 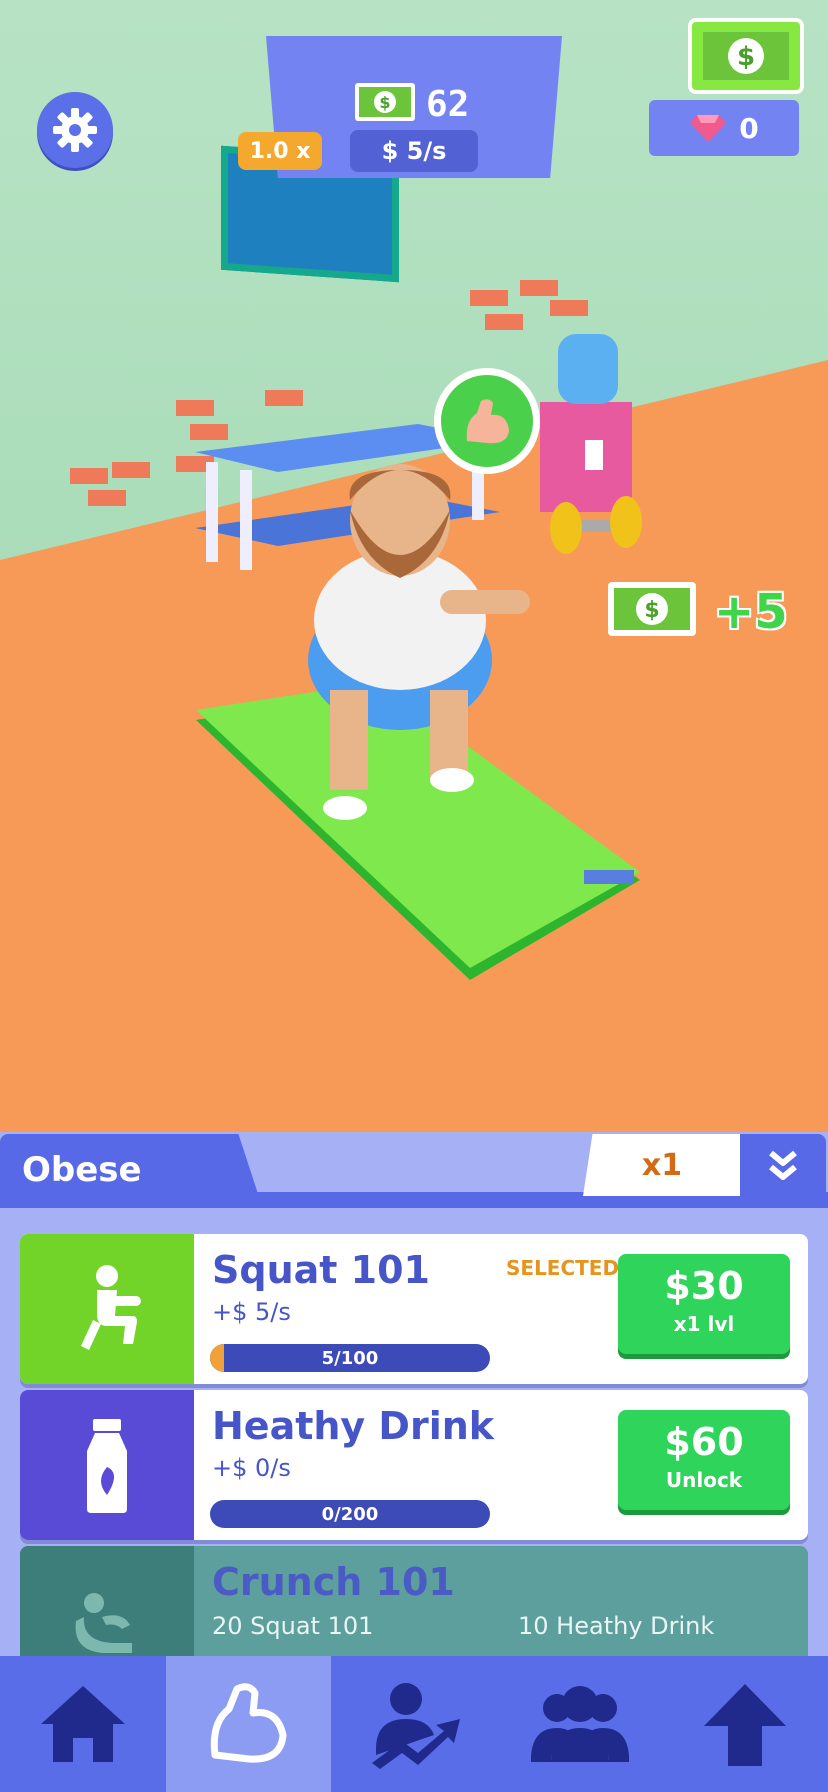 I want to click on nav-friends, so click(x=580, y=1724).